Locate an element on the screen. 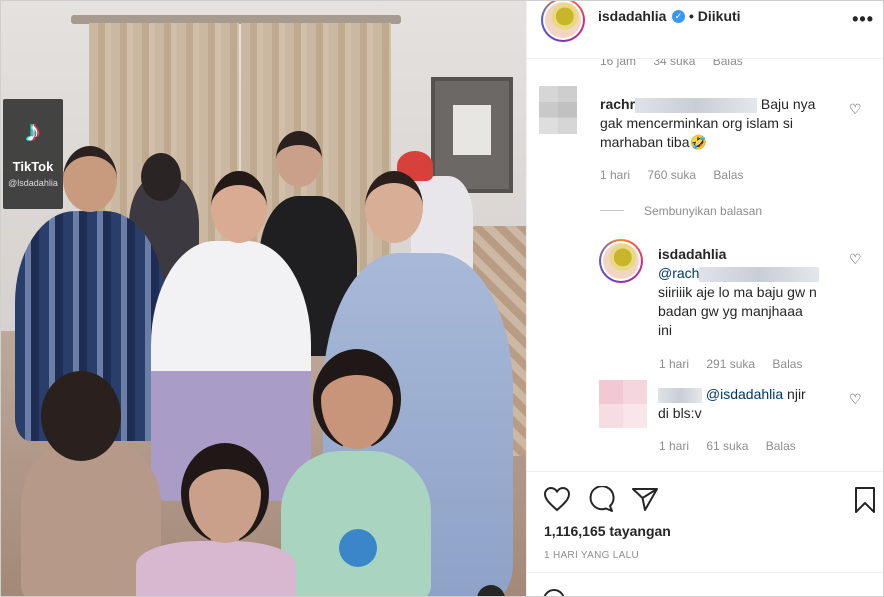 This screenshot has width=884, height=597. hide-replies-line is located at coordinates (612, 210).